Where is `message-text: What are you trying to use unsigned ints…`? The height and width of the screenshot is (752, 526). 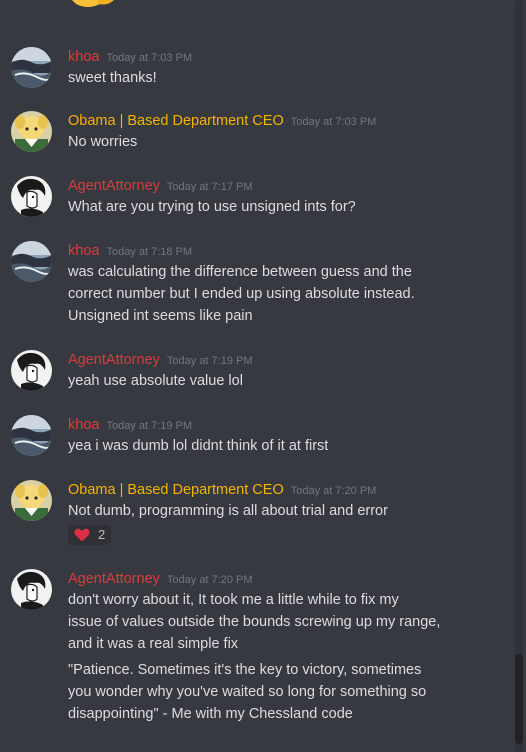
message-text: What are you trying to use unsigned ints… is located at coordinates (212, 207).